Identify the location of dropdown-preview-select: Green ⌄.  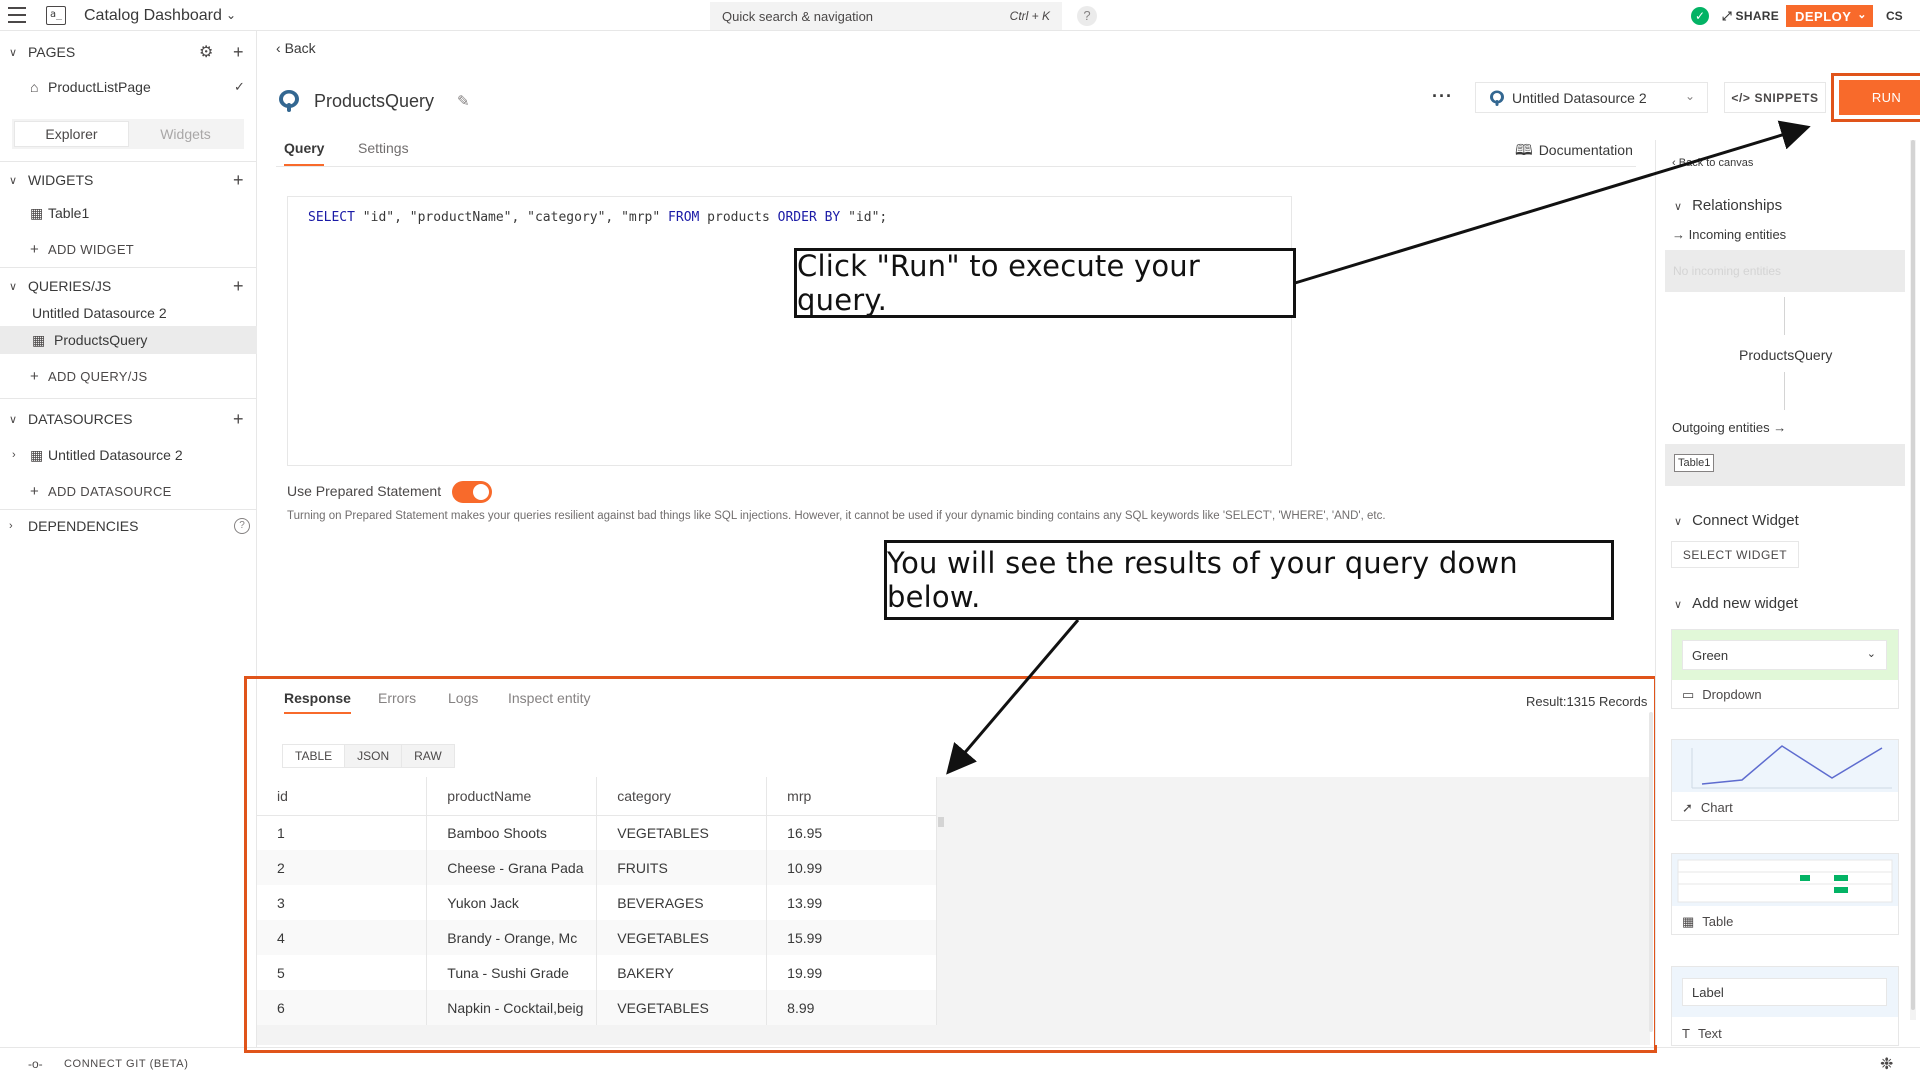
(1784, 655).